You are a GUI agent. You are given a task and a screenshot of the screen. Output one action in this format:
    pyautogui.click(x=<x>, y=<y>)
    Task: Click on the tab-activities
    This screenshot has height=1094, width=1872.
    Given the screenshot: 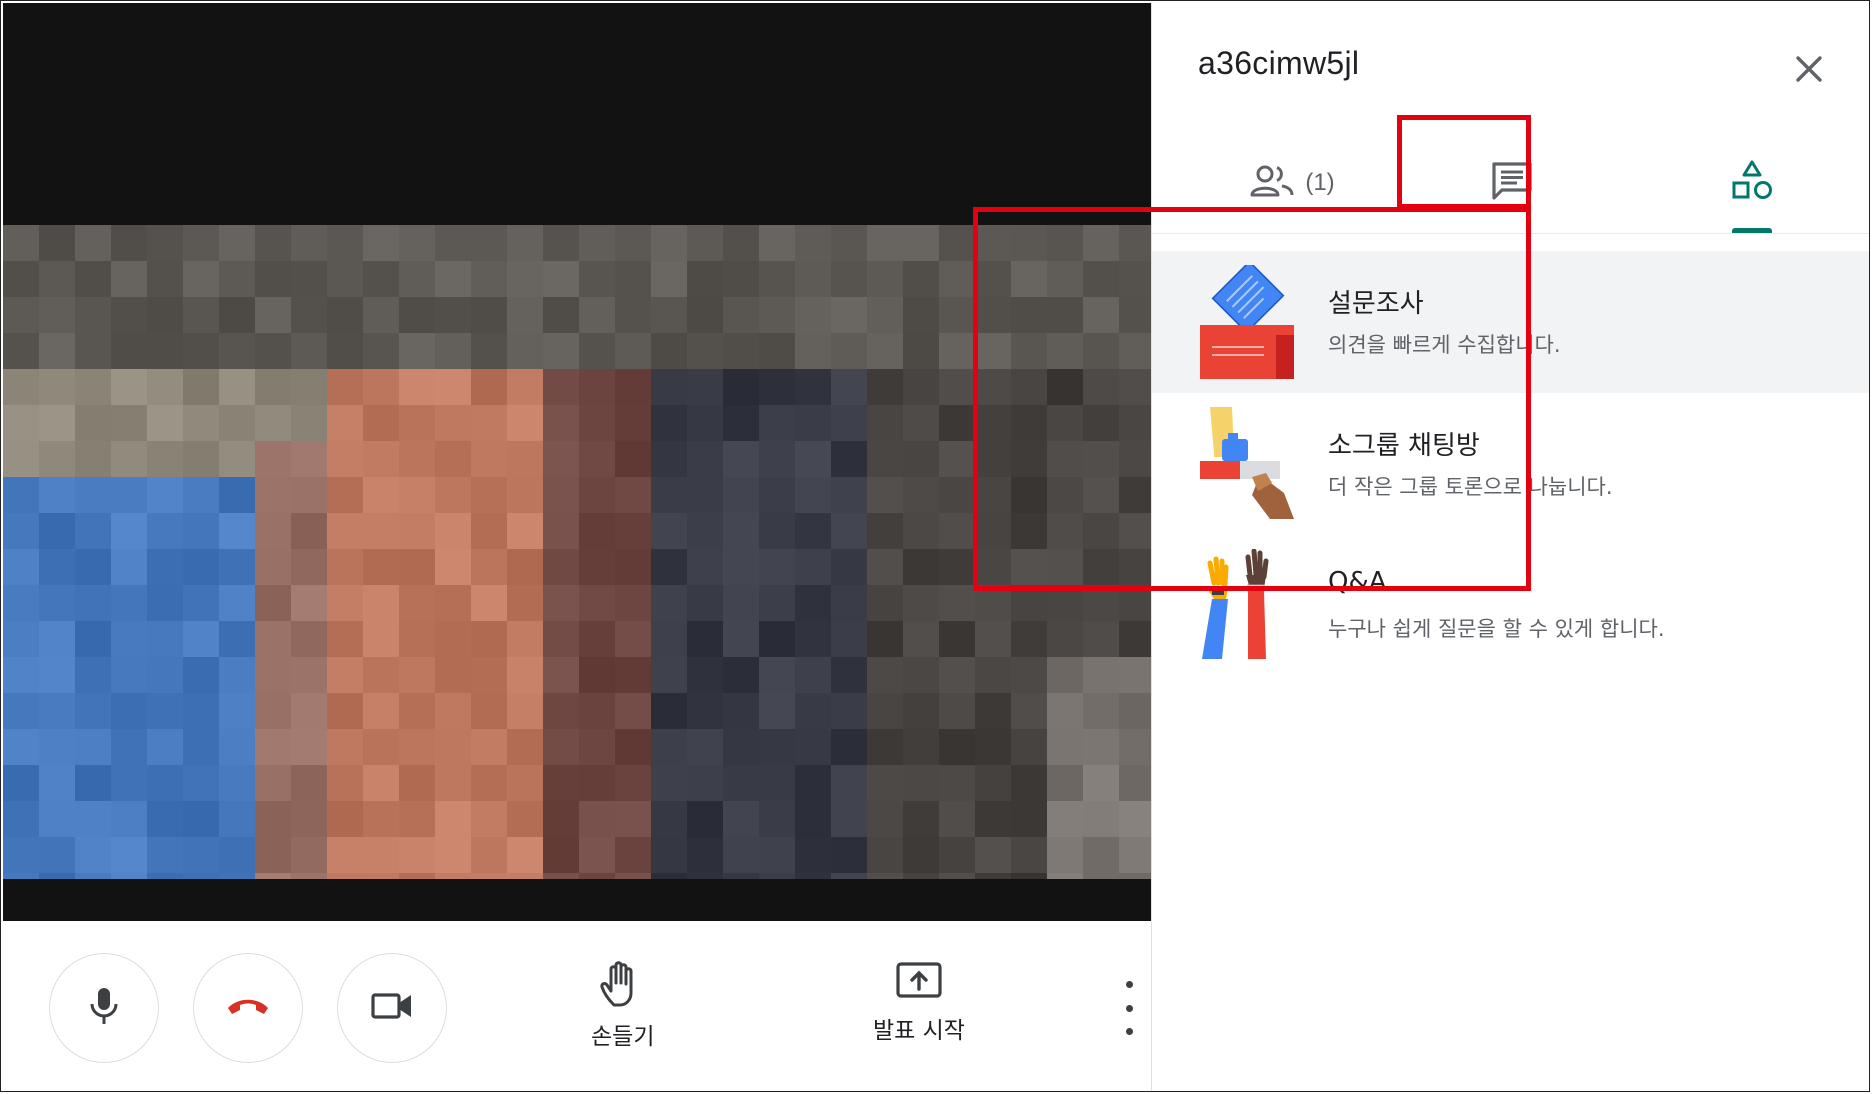 What is the action you would take?
    pyautogui.click(x=1752, y=183)
    